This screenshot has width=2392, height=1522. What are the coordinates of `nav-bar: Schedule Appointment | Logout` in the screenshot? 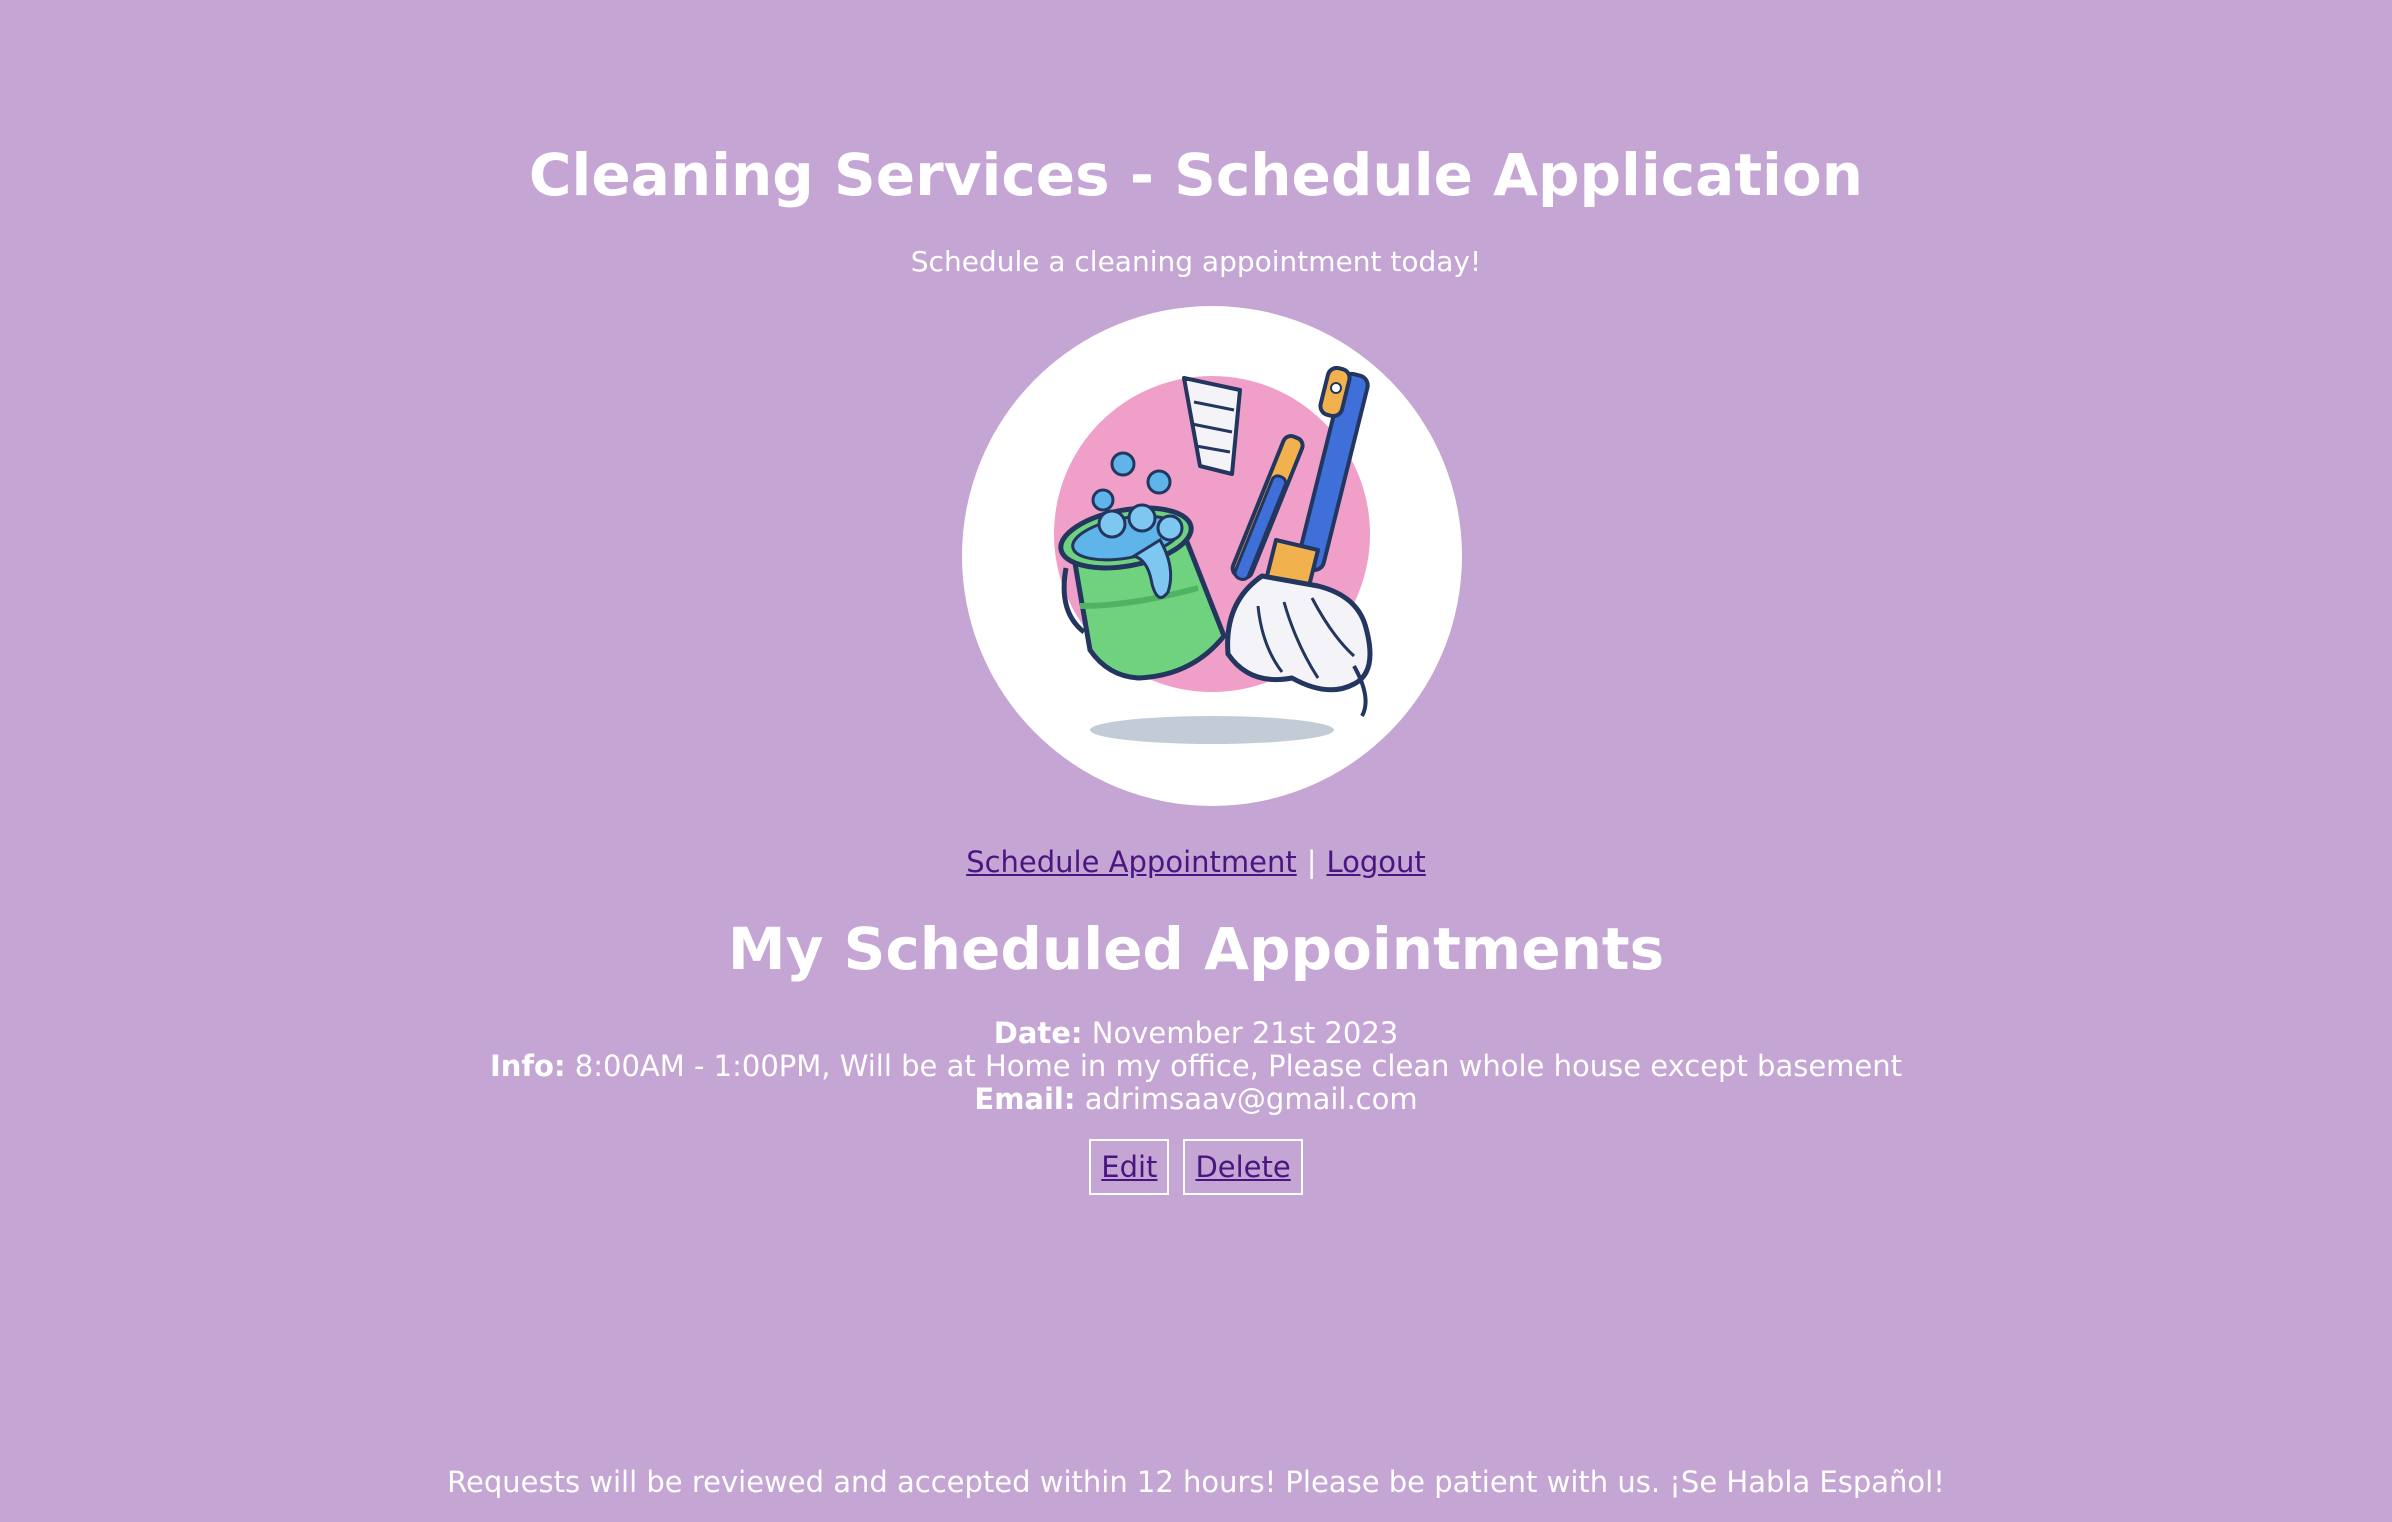 It's located at (1196, 862).